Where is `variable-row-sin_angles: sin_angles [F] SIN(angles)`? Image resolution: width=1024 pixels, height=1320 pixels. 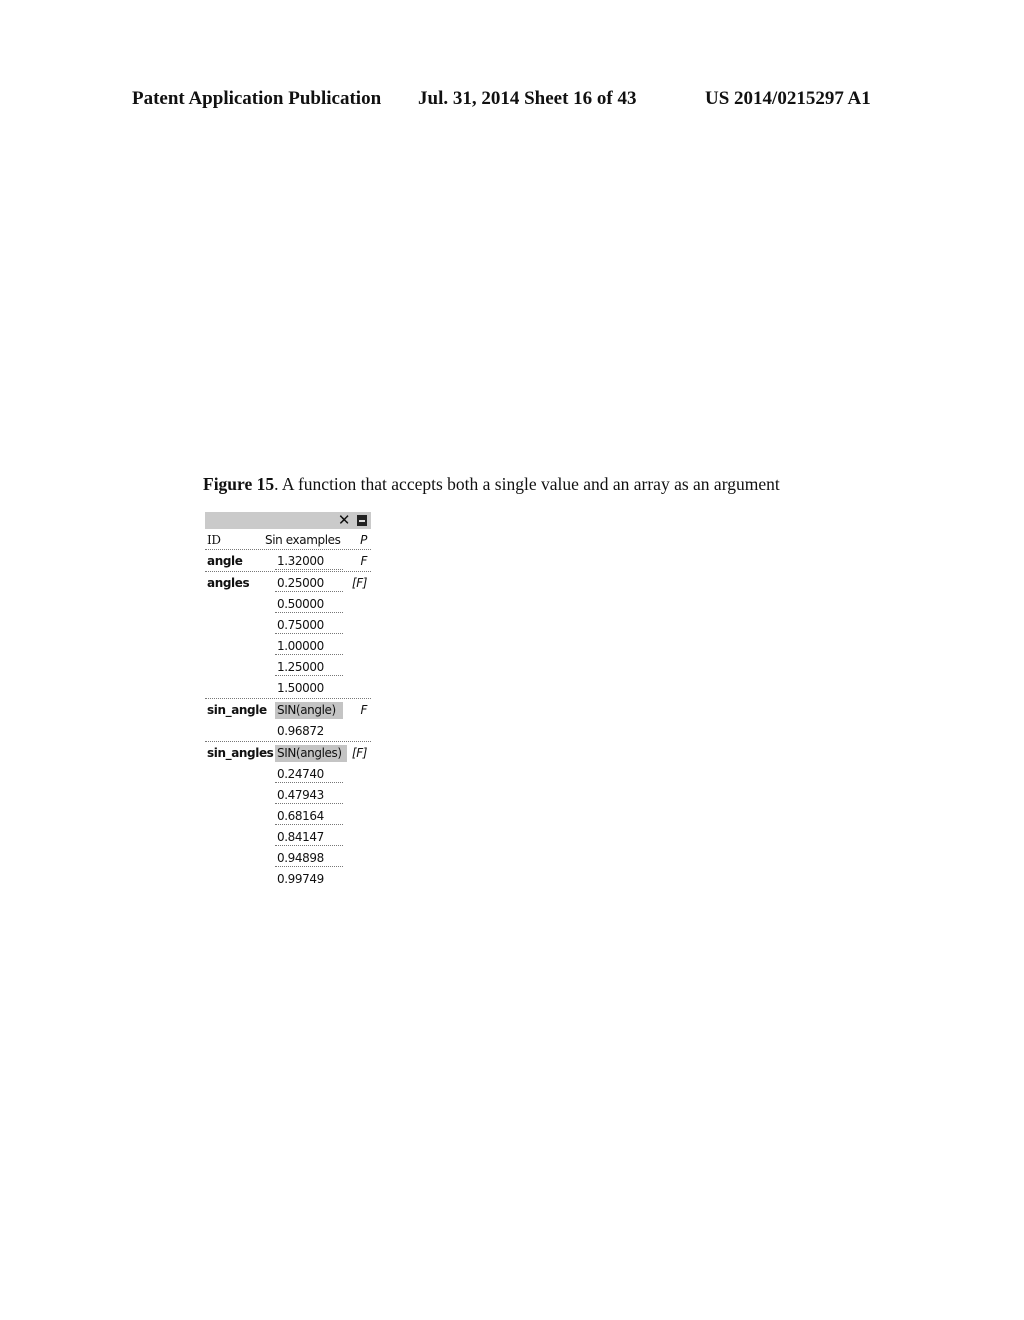
variable-row-sin_angles: sin_angles [F] SIN(angles) is located at coordinates (288, 752).